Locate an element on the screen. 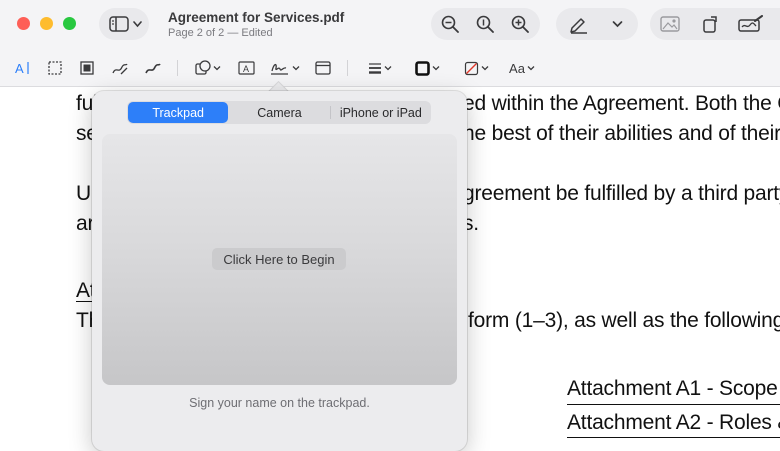 The image size is (780, 451). text-box-icon: A is located at coordinates (246, 68).